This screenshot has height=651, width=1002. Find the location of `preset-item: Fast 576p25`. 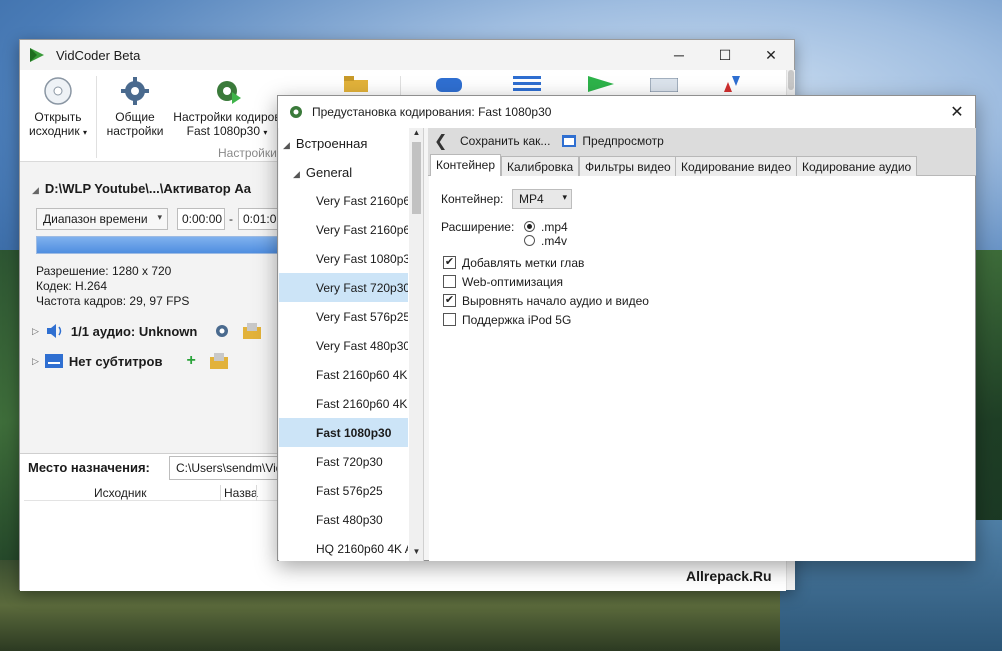

preset-item: Fast 576p25 is located at coordinates (343, 490).